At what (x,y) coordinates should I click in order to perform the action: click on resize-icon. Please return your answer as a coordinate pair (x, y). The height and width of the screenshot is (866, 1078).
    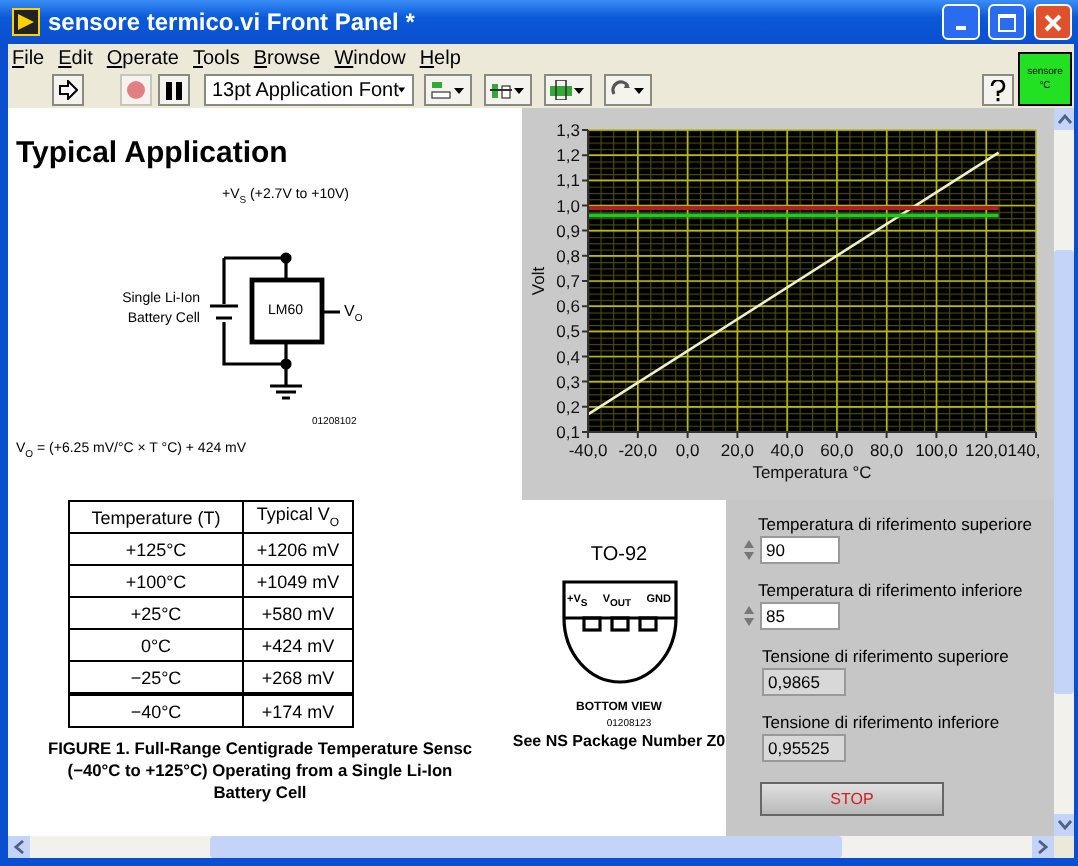
    Looking at the image, I should click on (568, 90).